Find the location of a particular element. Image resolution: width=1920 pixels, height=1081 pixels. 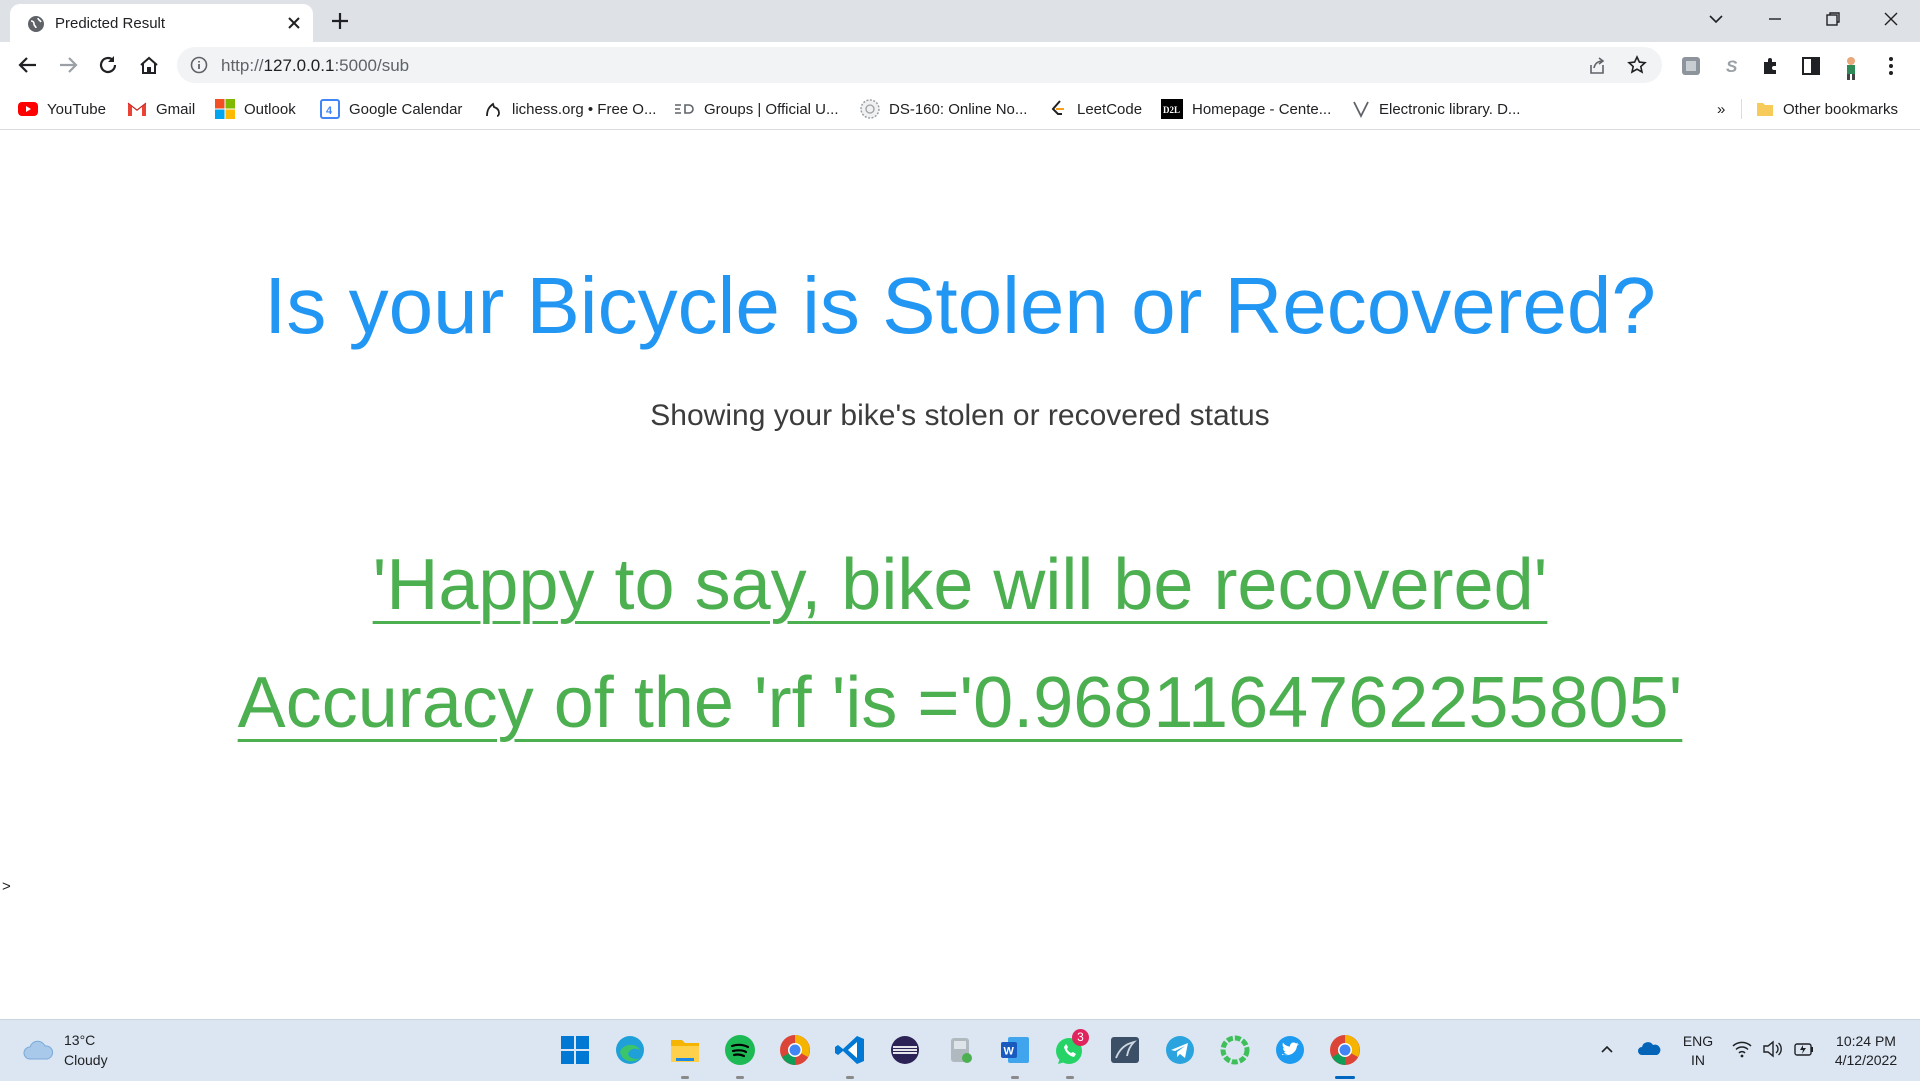

taskbar-sql-app is located at coordinates (1125, 1050).